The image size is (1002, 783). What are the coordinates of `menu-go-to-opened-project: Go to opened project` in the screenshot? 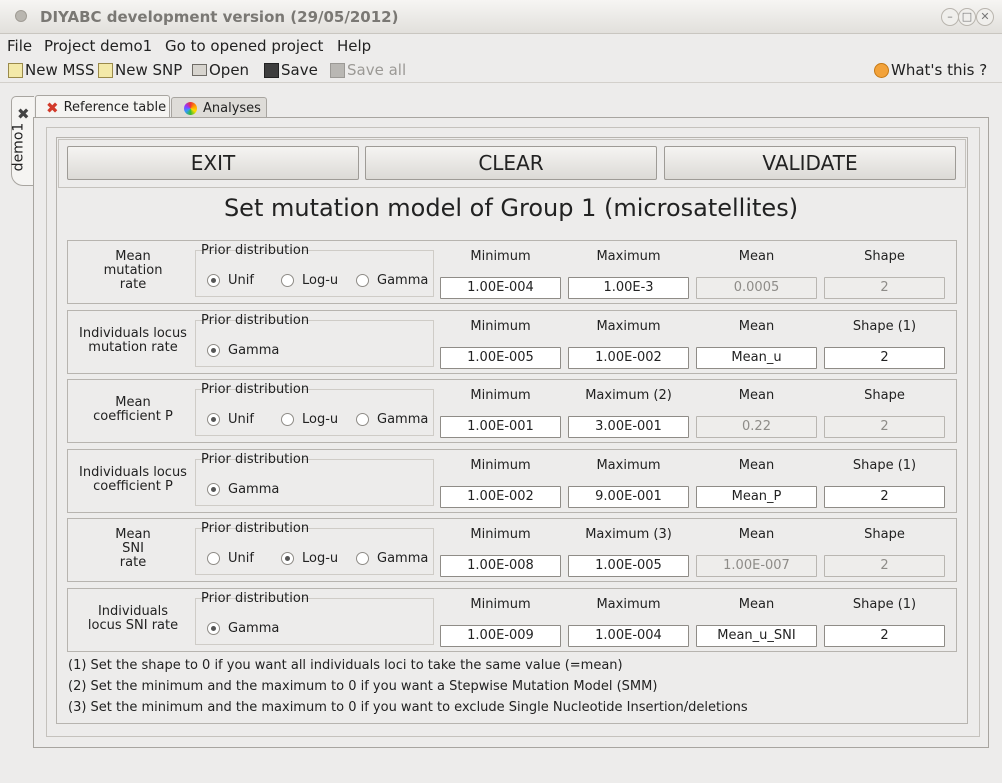 It's located at (244, 46).